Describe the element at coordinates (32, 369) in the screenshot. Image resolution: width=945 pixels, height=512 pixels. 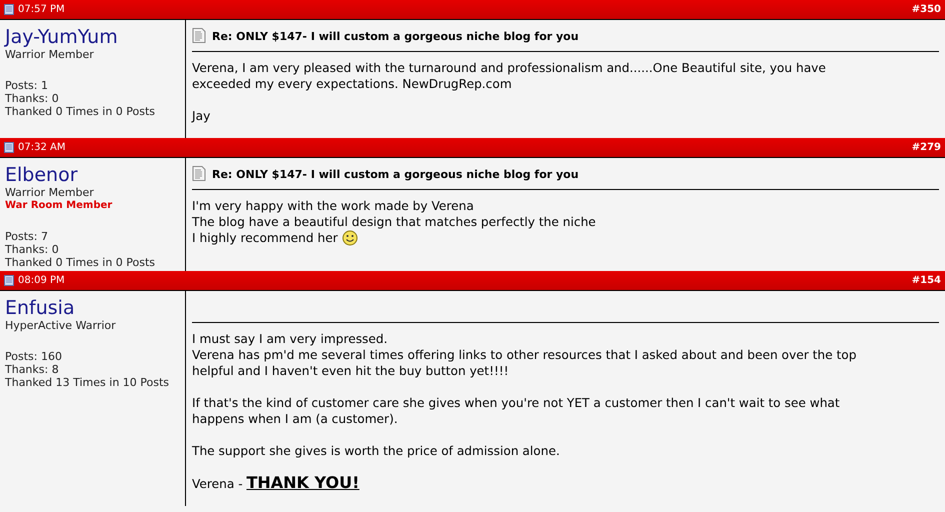
I see `user-stat: Thanks: 8` at that location.